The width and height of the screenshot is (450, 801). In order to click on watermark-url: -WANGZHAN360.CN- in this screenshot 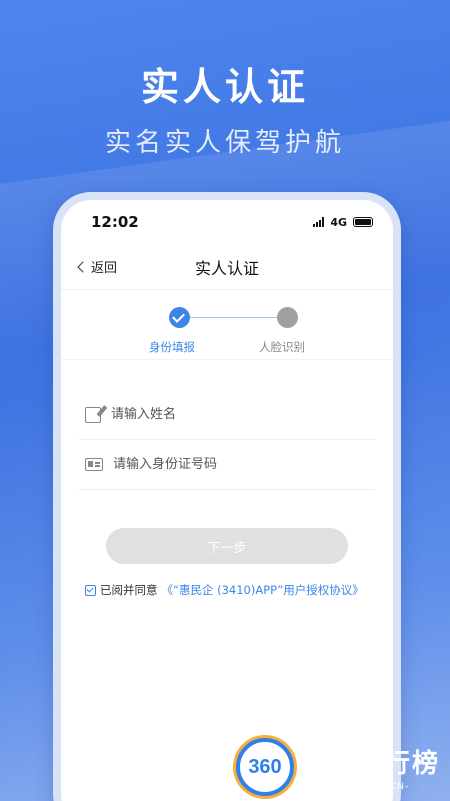, I will do `click(355, 786)`.